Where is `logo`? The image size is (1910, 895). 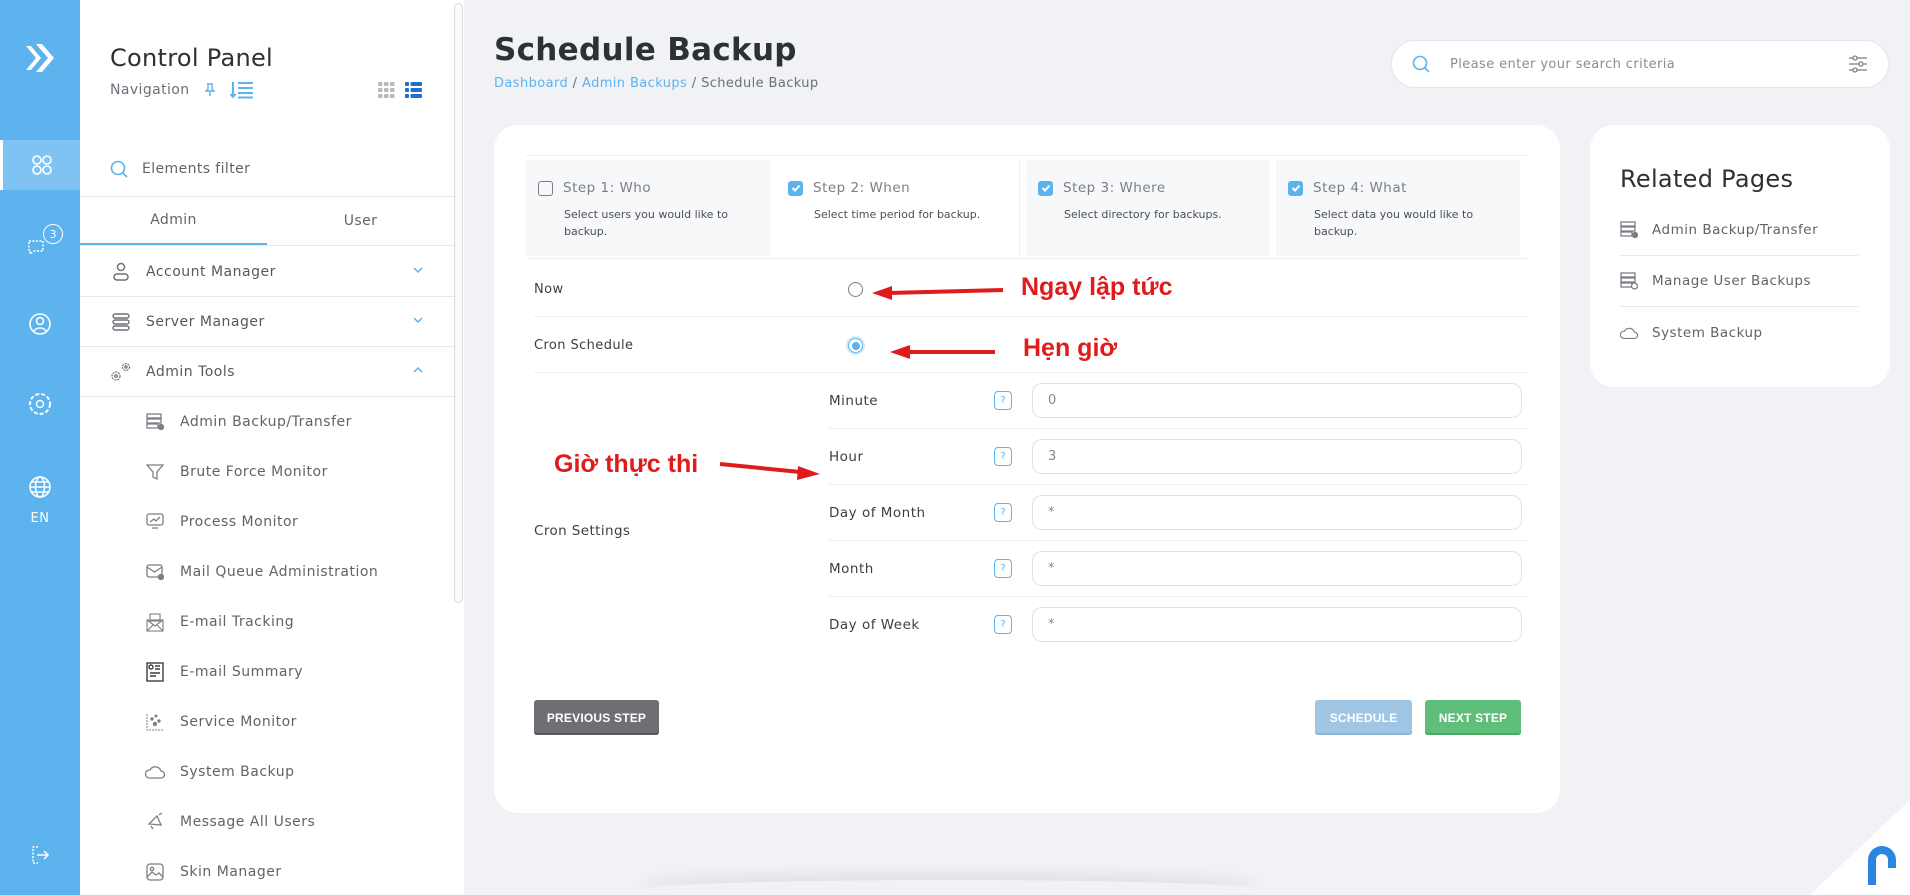
logo is located at coordinates (40, 58).